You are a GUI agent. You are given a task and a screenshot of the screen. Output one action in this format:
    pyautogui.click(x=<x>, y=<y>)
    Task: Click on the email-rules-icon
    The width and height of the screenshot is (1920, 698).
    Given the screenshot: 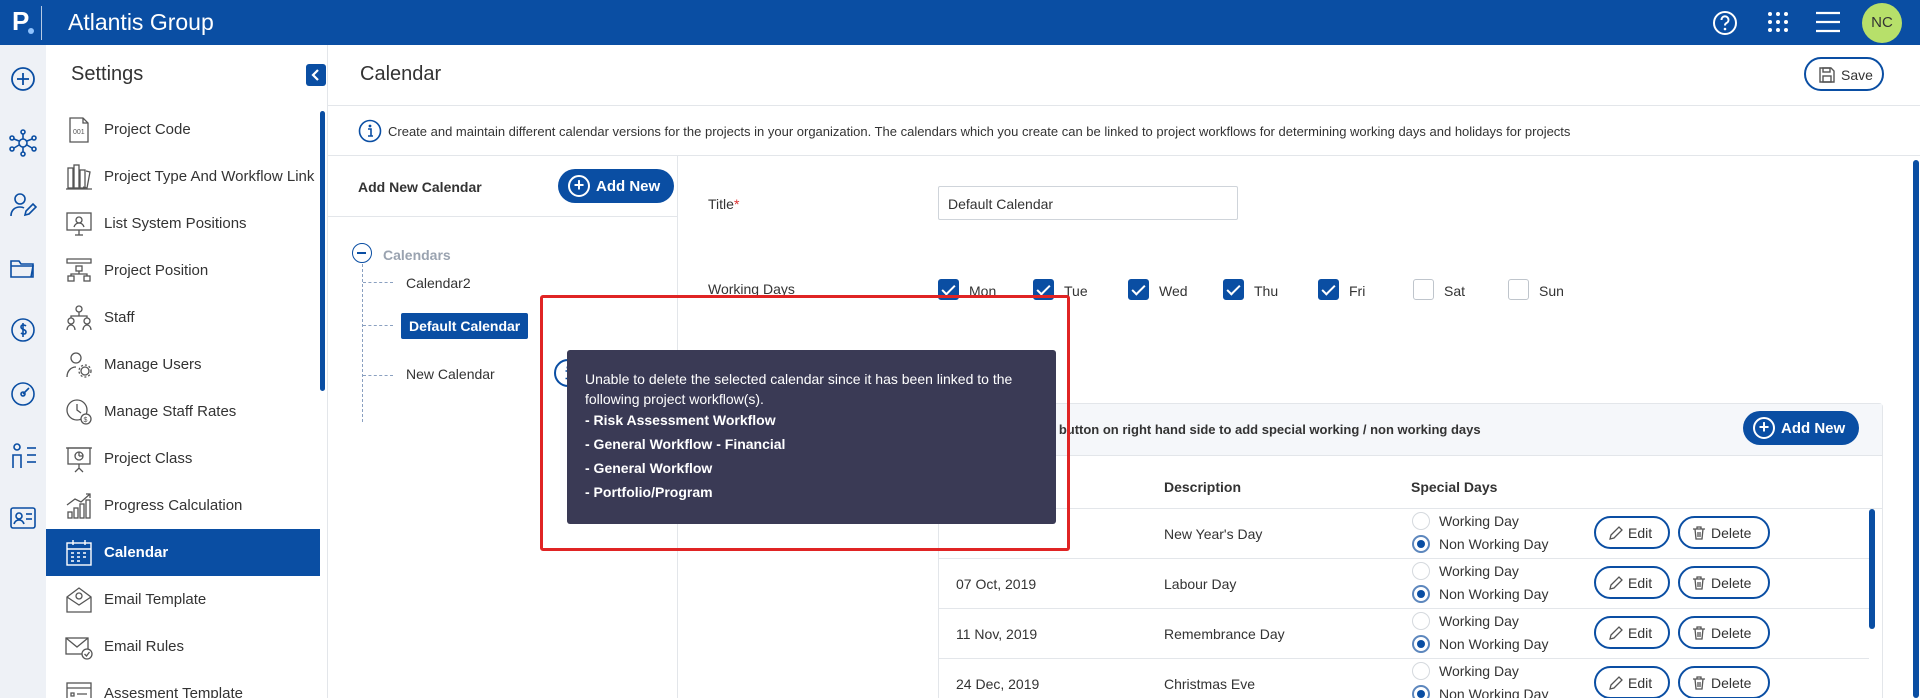 What is the action you would take?
    pyautogui.click(x=79, y=647)
    